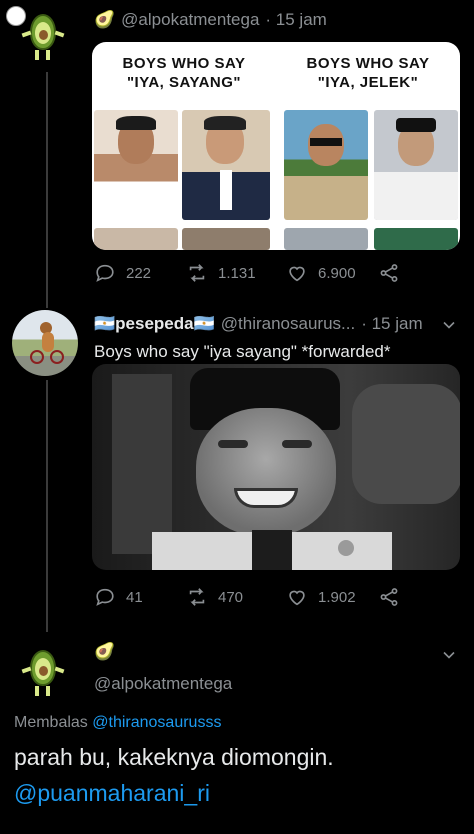  I want to click on tweet-1-avatar, so click(46, 36).